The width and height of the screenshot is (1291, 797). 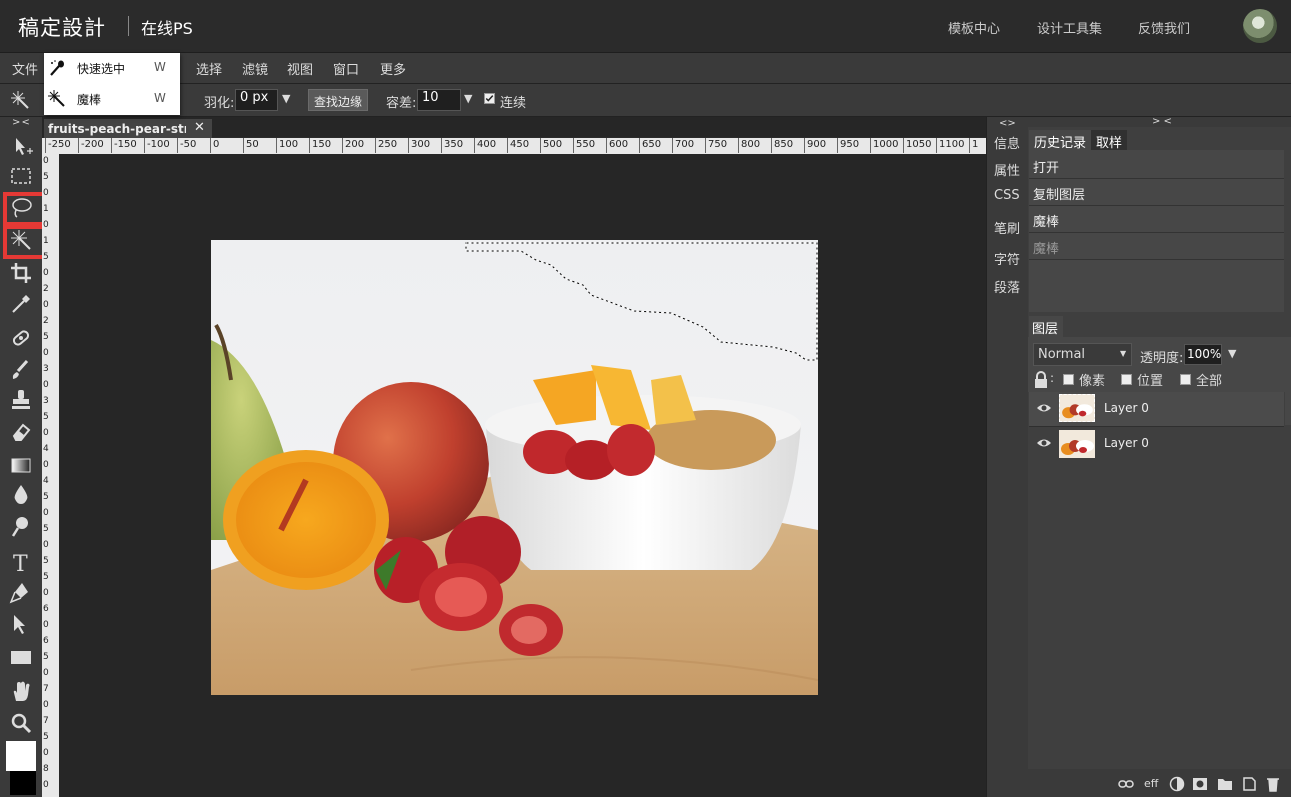 What do you see at coordinates (419, 145) in the screenshot?
I see `ruler-tick-label: 300` at bounding box center [419, 145].